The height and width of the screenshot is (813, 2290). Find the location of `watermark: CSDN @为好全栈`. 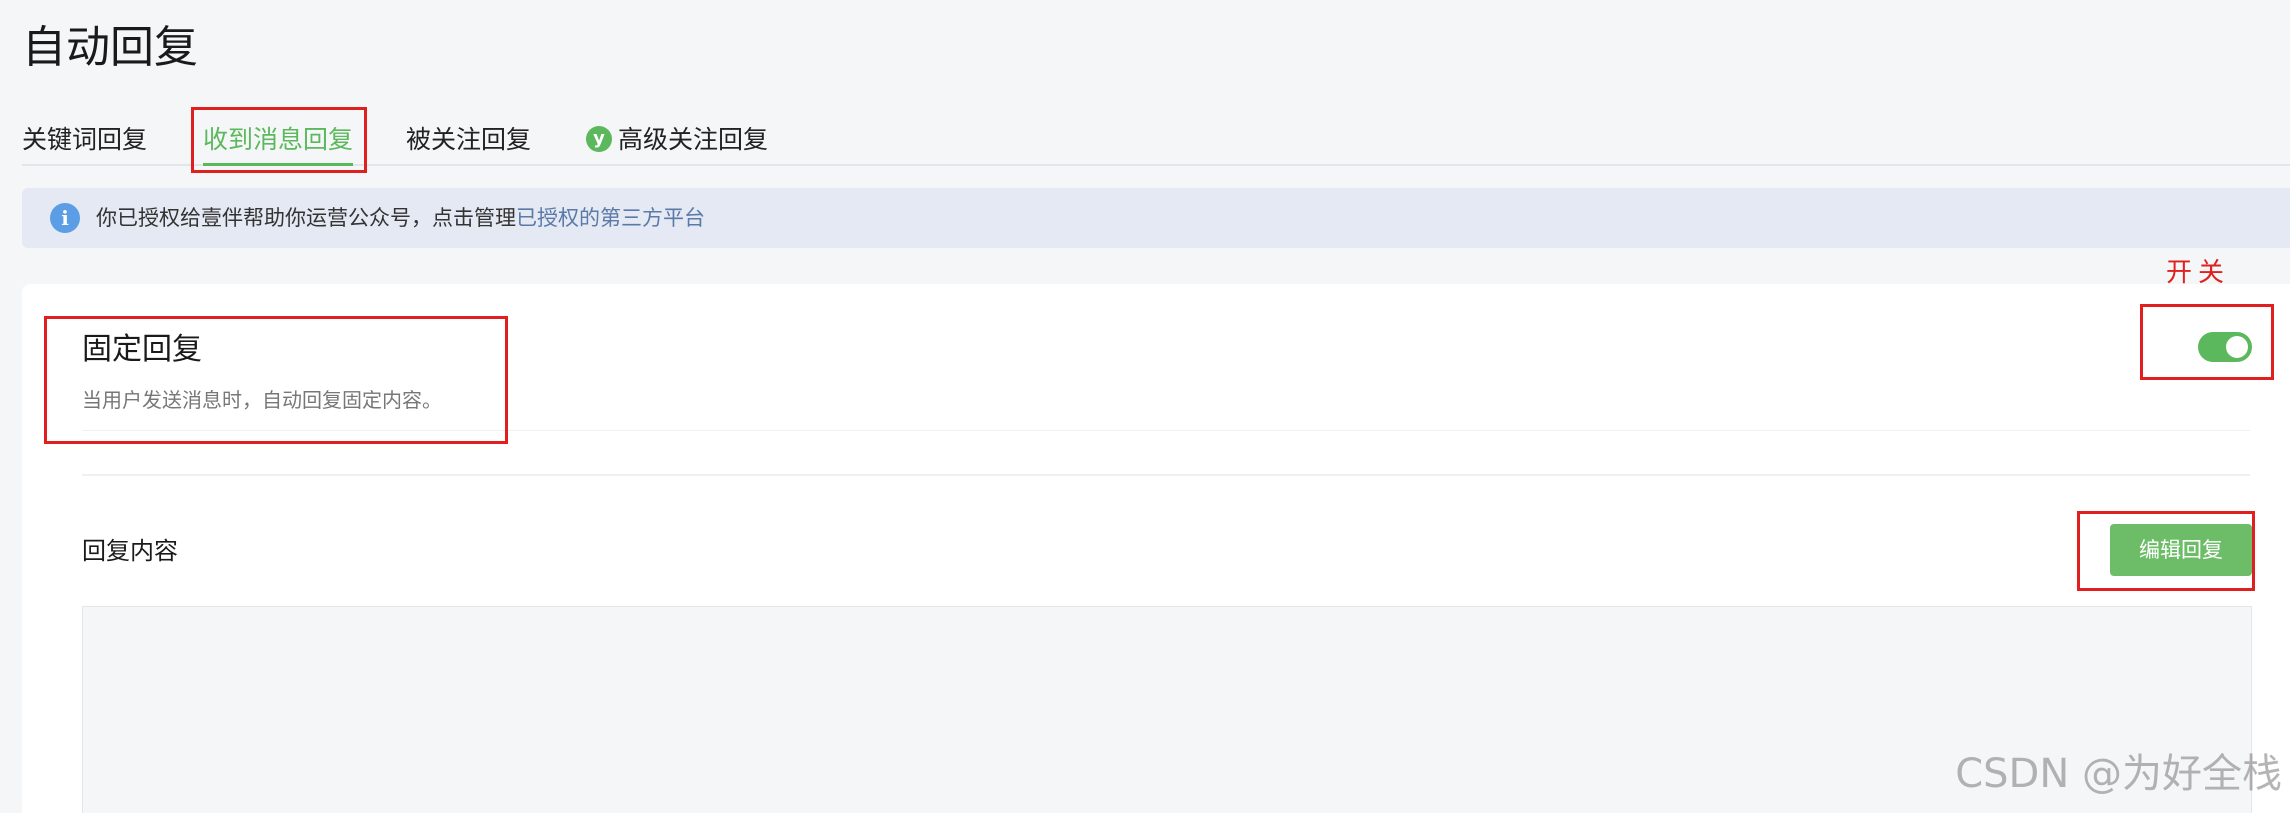

watermark: CSDN @为好全栈 is located at coordinates (2118, 774).